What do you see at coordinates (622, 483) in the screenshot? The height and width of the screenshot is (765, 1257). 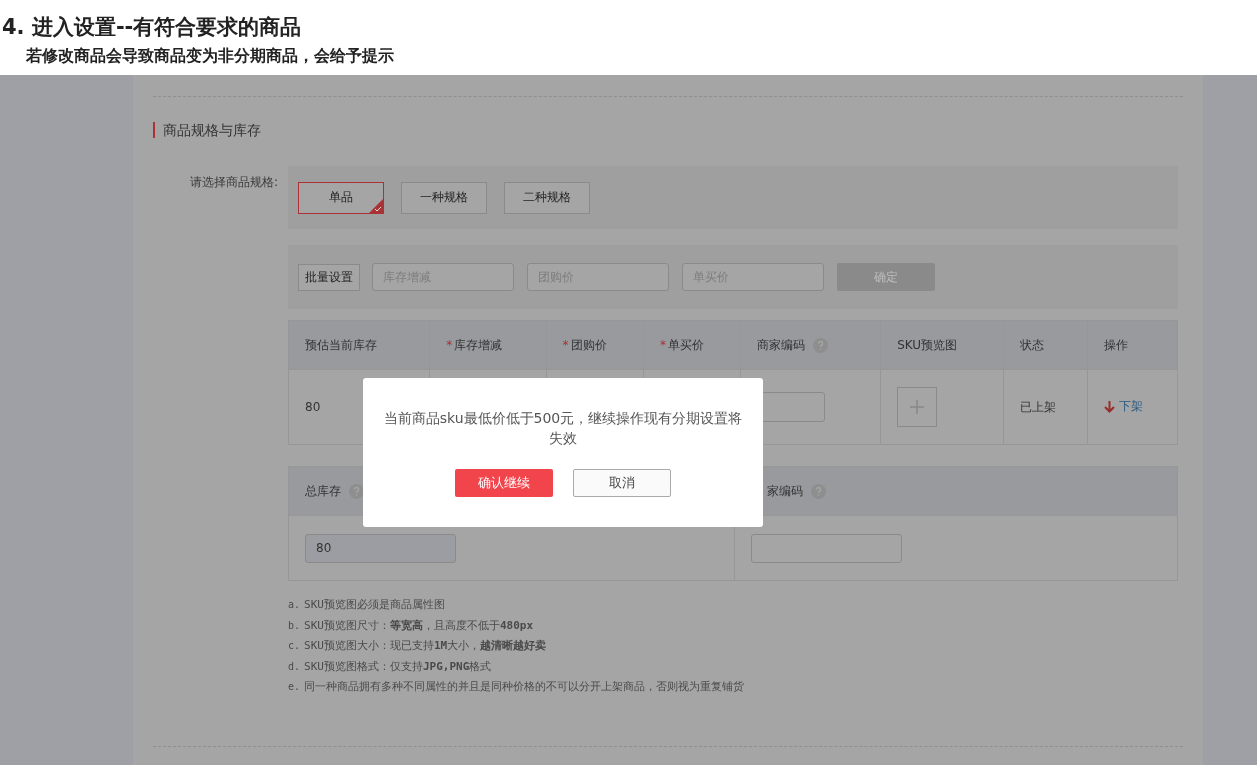 I see `cancel-button: 取消` at bounding box center [622, 483].